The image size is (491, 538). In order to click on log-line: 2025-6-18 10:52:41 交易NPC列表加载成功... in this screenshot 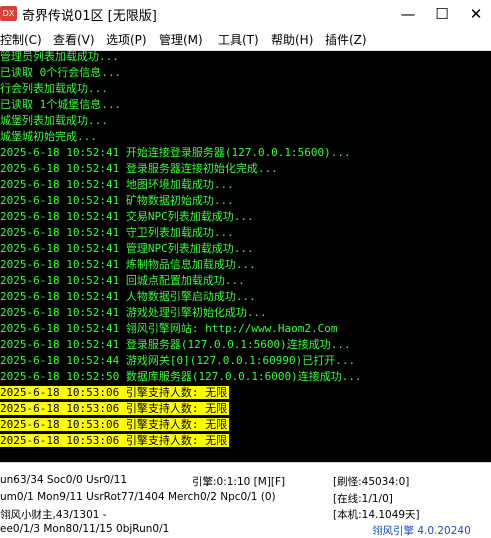, I will do `click(127, 217)`.